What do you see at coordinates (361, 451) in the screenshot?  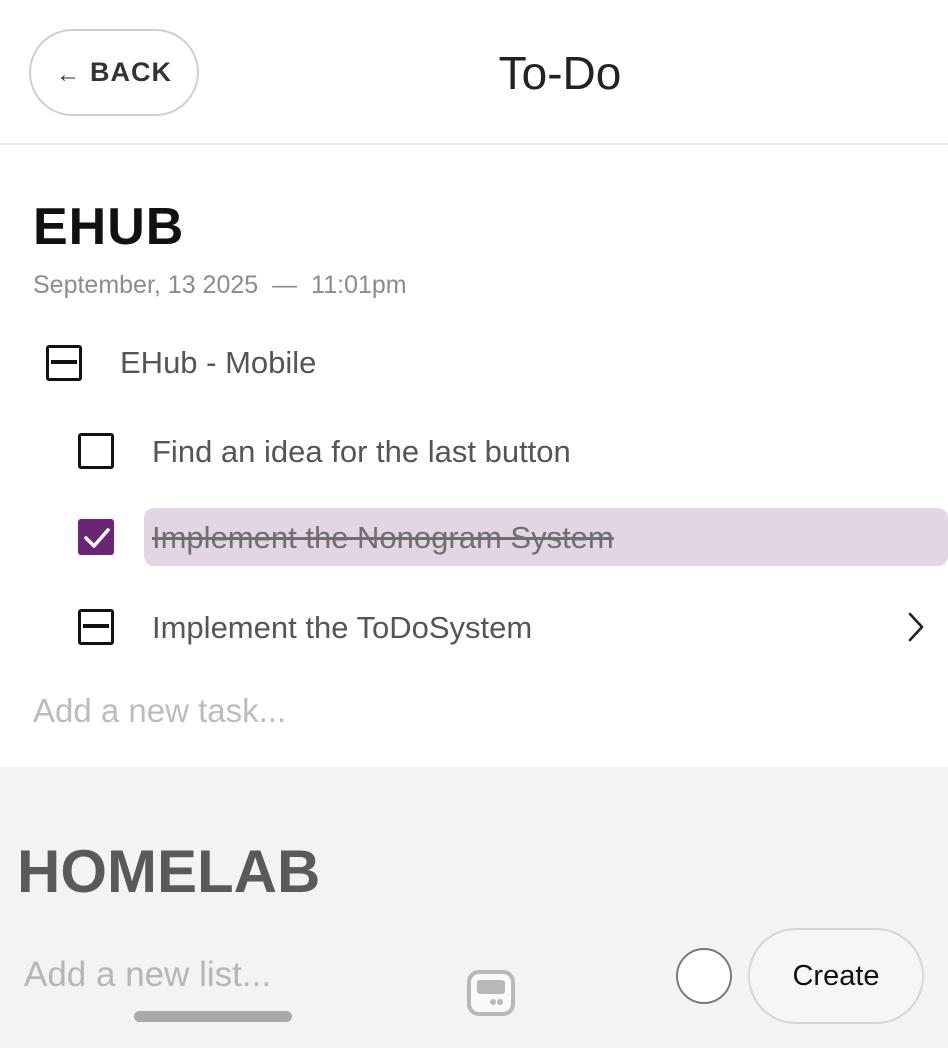 I see `task-label: Find an idea for the last button` at bounding box center [361, 451].